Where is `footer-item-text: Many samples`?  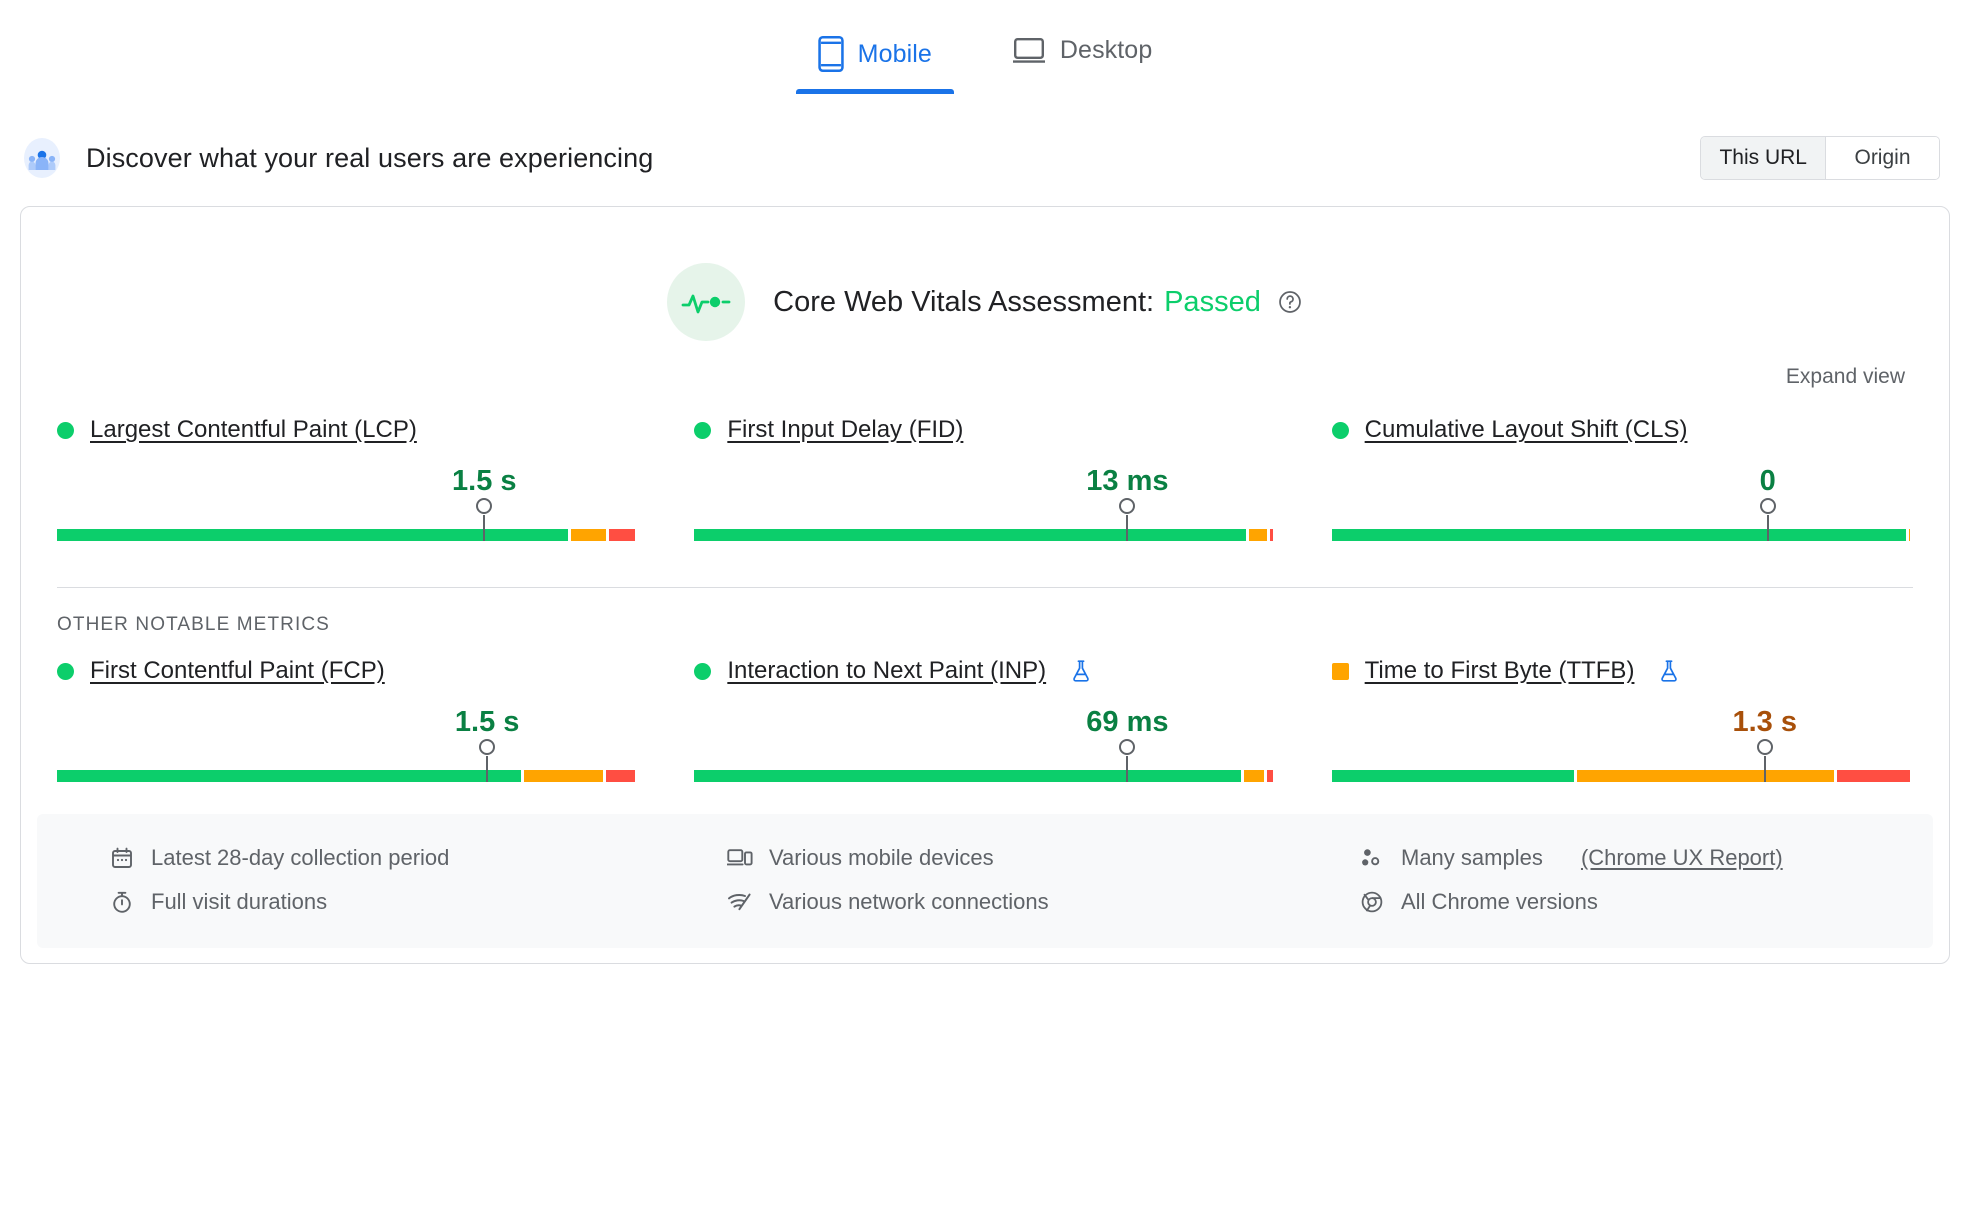 footer-item-text: Many samples is located at coordinates (1472, 857).